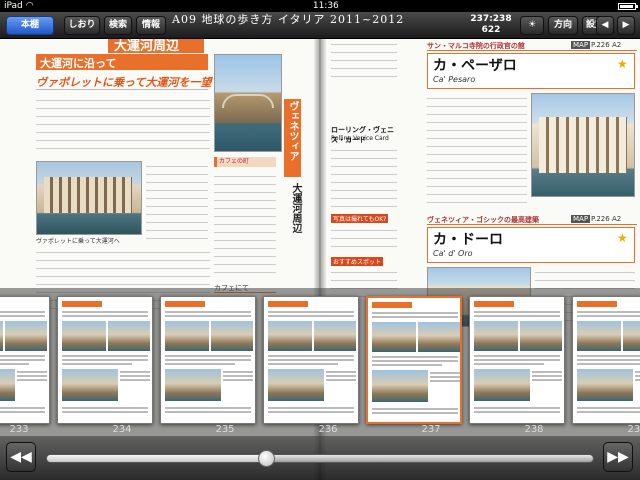 This screenshot has height=480, width=640. I want to click on double-chevron-right-icon: ▶▶, so click(618, 457).